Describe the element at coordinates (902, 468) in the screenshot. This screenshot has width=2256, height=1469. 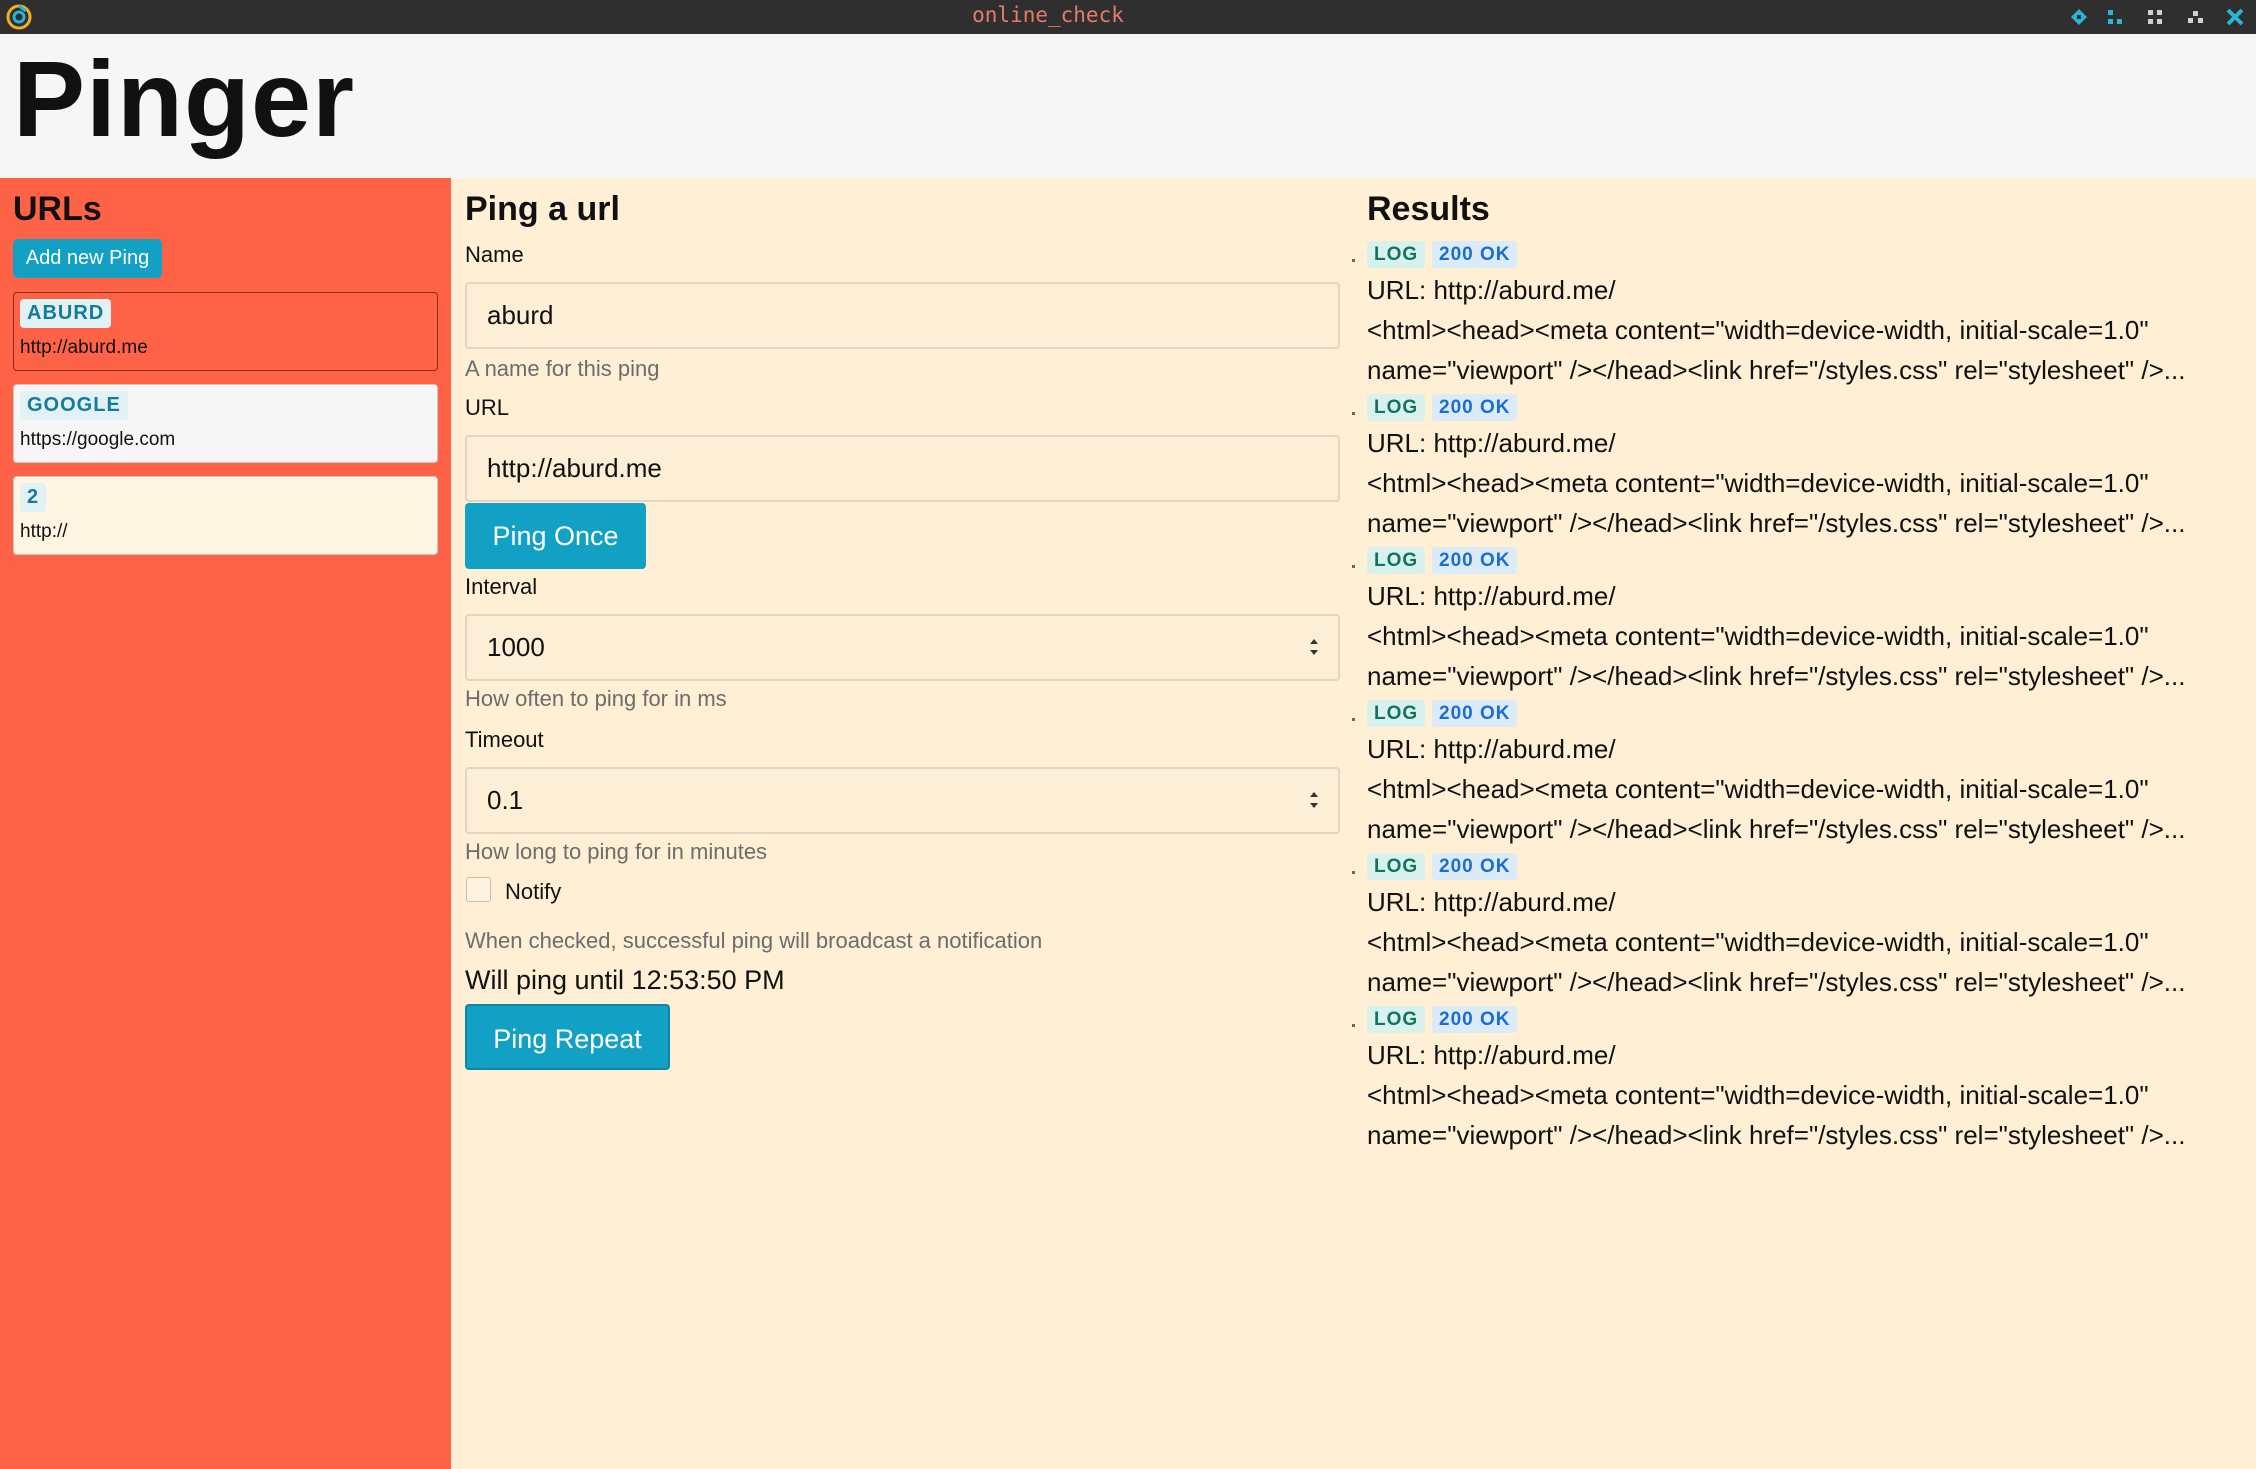
I see `url-input: http://aburd.me` at that location.